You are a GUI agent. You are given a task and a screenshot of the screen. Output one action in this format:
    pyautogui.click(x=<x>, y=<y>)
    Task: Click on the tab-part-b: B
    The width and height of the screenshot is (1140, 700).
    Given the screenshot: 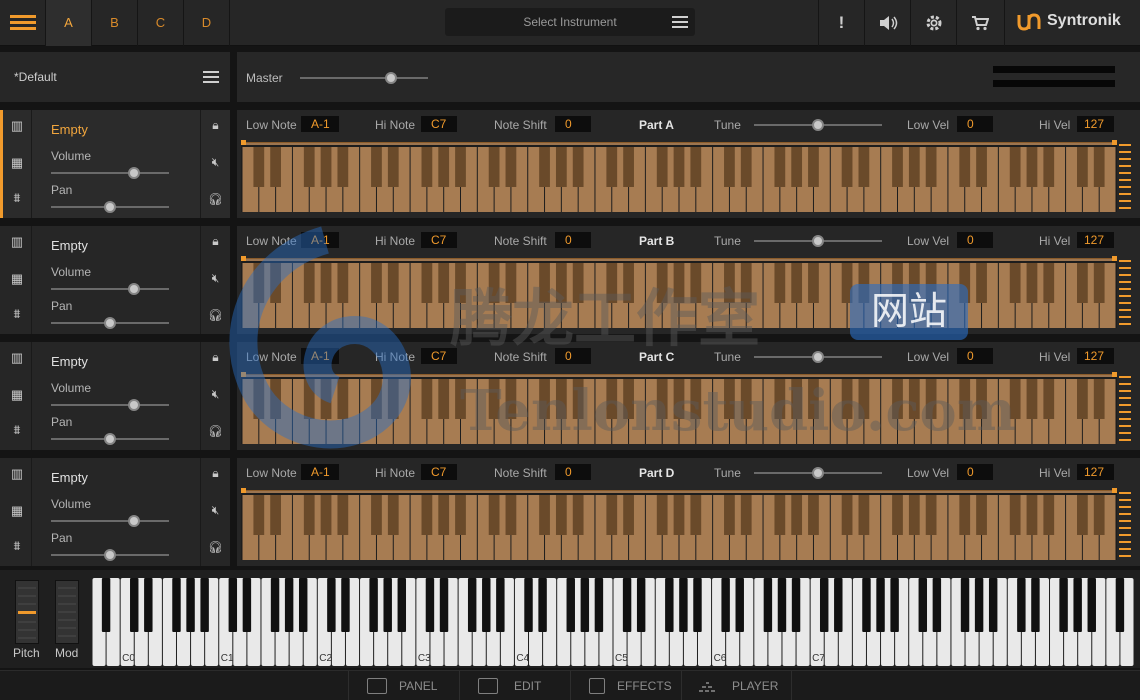 What is the action you would take?
    pyautogui.click(x=115, y=23)
    